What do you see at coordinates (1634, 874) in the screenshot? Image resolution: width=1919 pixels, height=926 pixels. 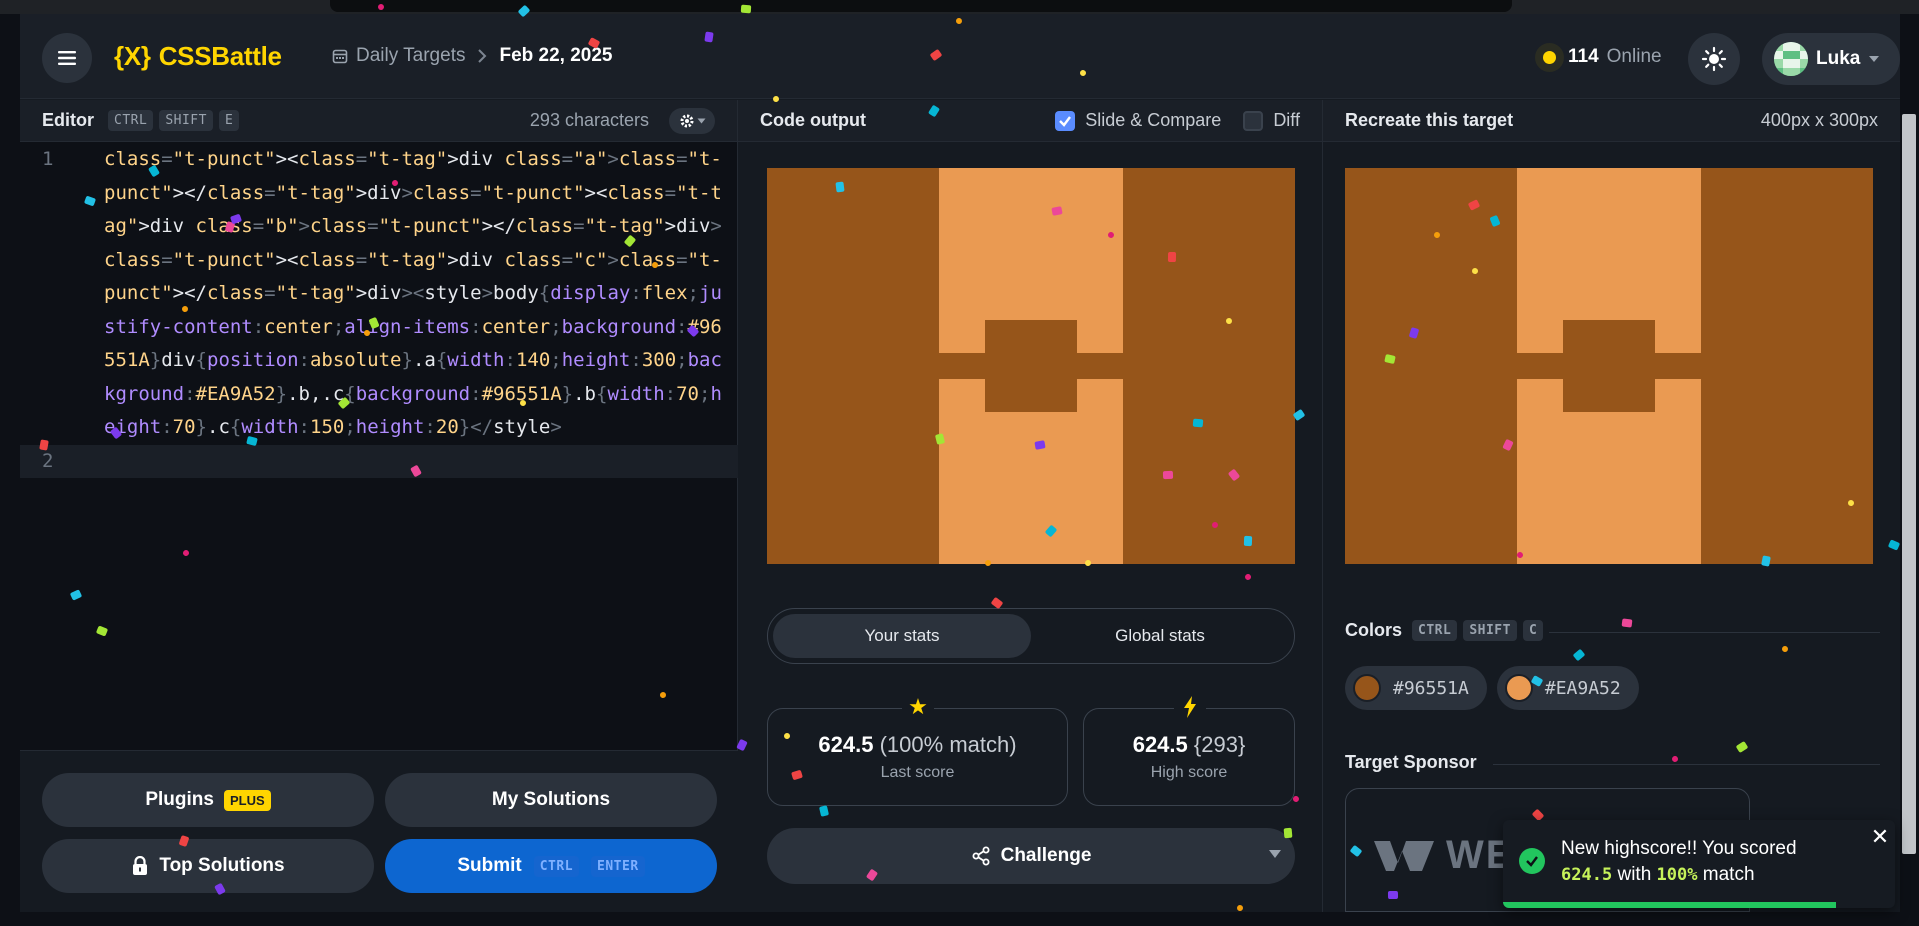 I see `toast-with: with` at bounding box center [1634, 874].